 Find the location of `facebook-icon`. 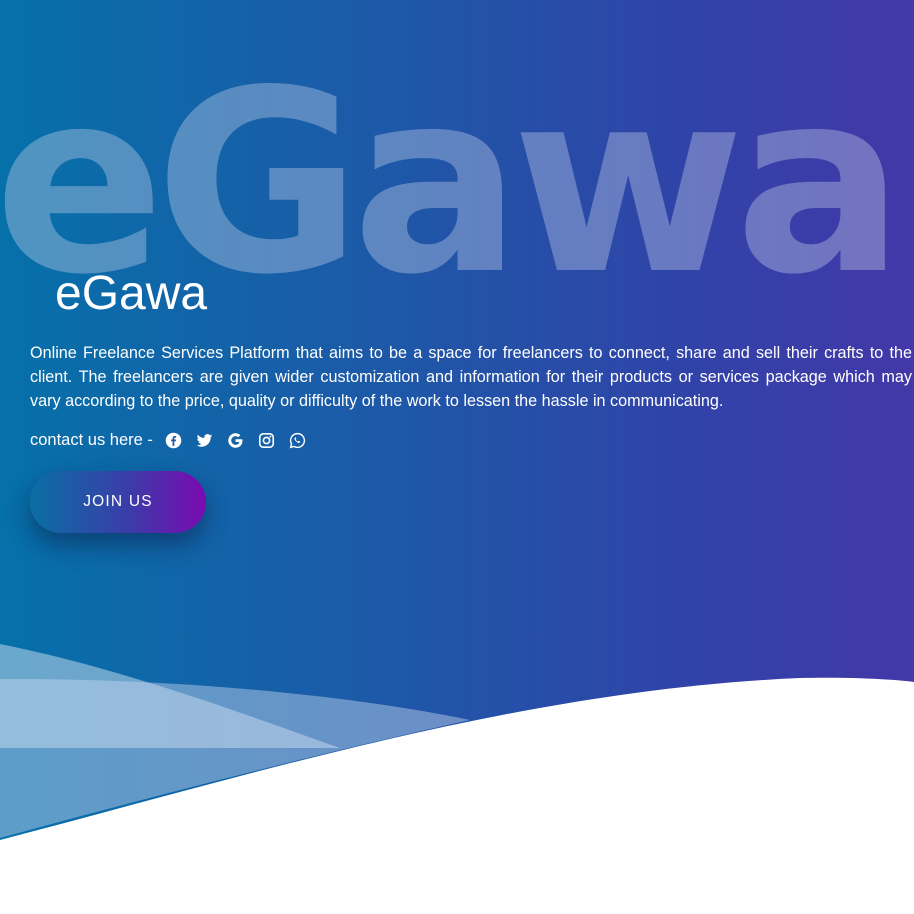

facebook-icon is located at coordinates (173, 440).